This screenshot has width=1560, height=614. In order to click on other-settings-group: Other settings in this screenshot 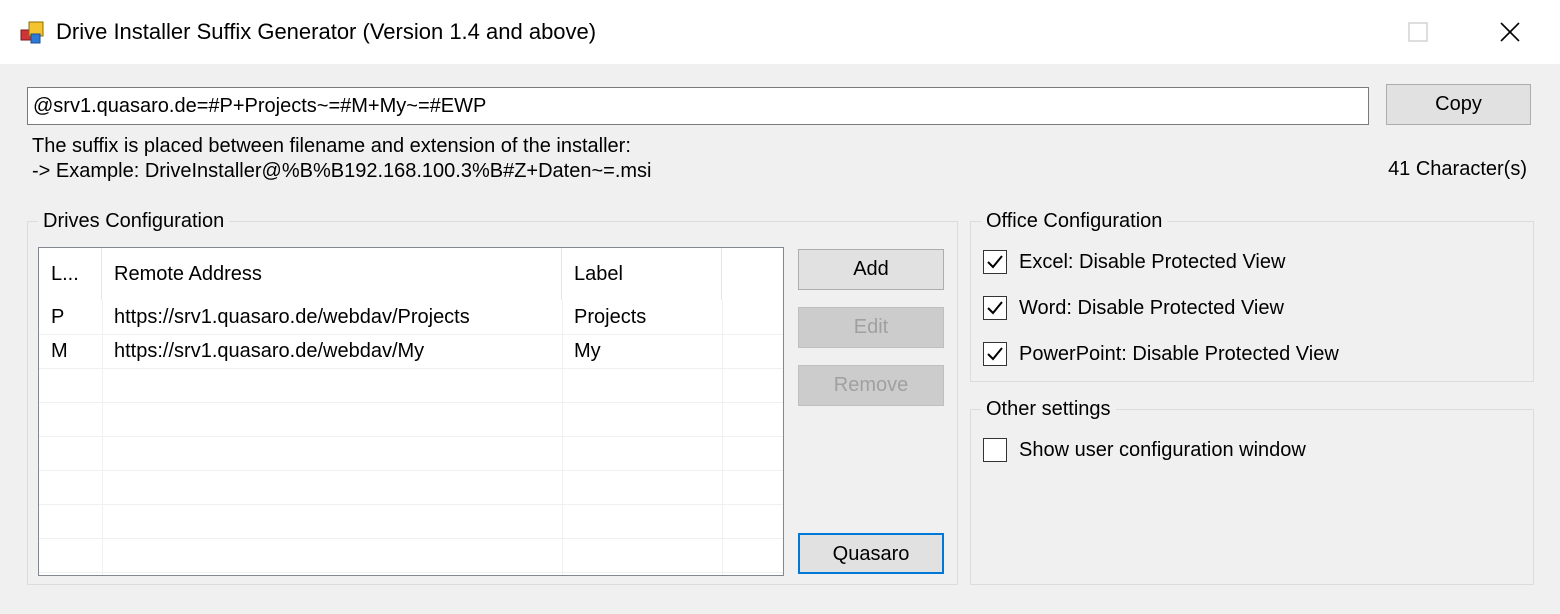, I will do `click(1252, 490)`.